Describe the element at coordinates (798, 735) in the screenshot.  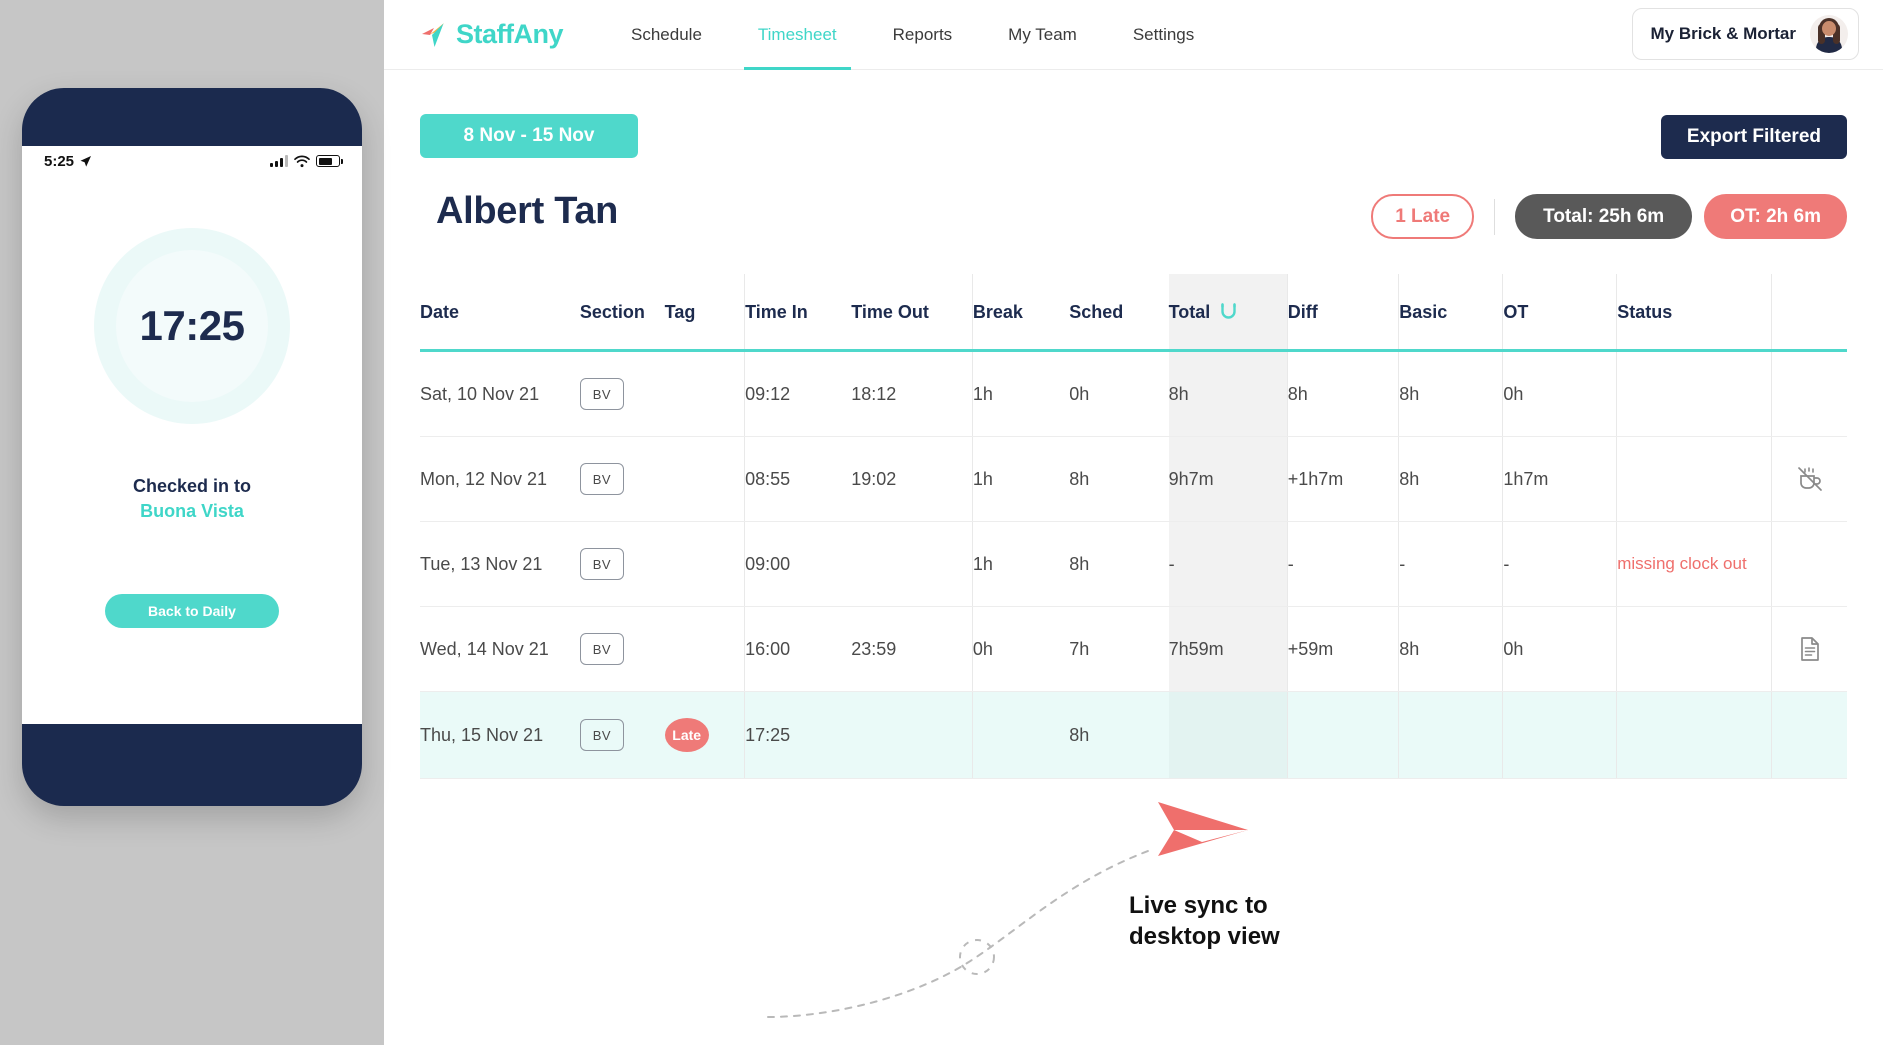
I see `cell-time-in: 17:25` at that location.